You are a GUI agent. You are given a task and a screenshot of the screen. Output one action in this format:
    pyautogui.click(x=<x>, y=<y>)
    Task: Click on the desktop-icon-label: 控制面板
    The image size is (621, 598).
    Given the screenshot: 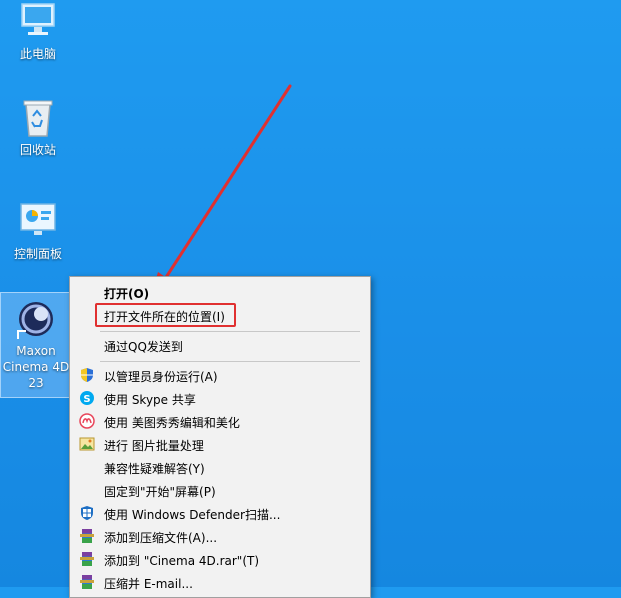 What is the action you would take?
    pyautogui.click(x=37, y=254)
    